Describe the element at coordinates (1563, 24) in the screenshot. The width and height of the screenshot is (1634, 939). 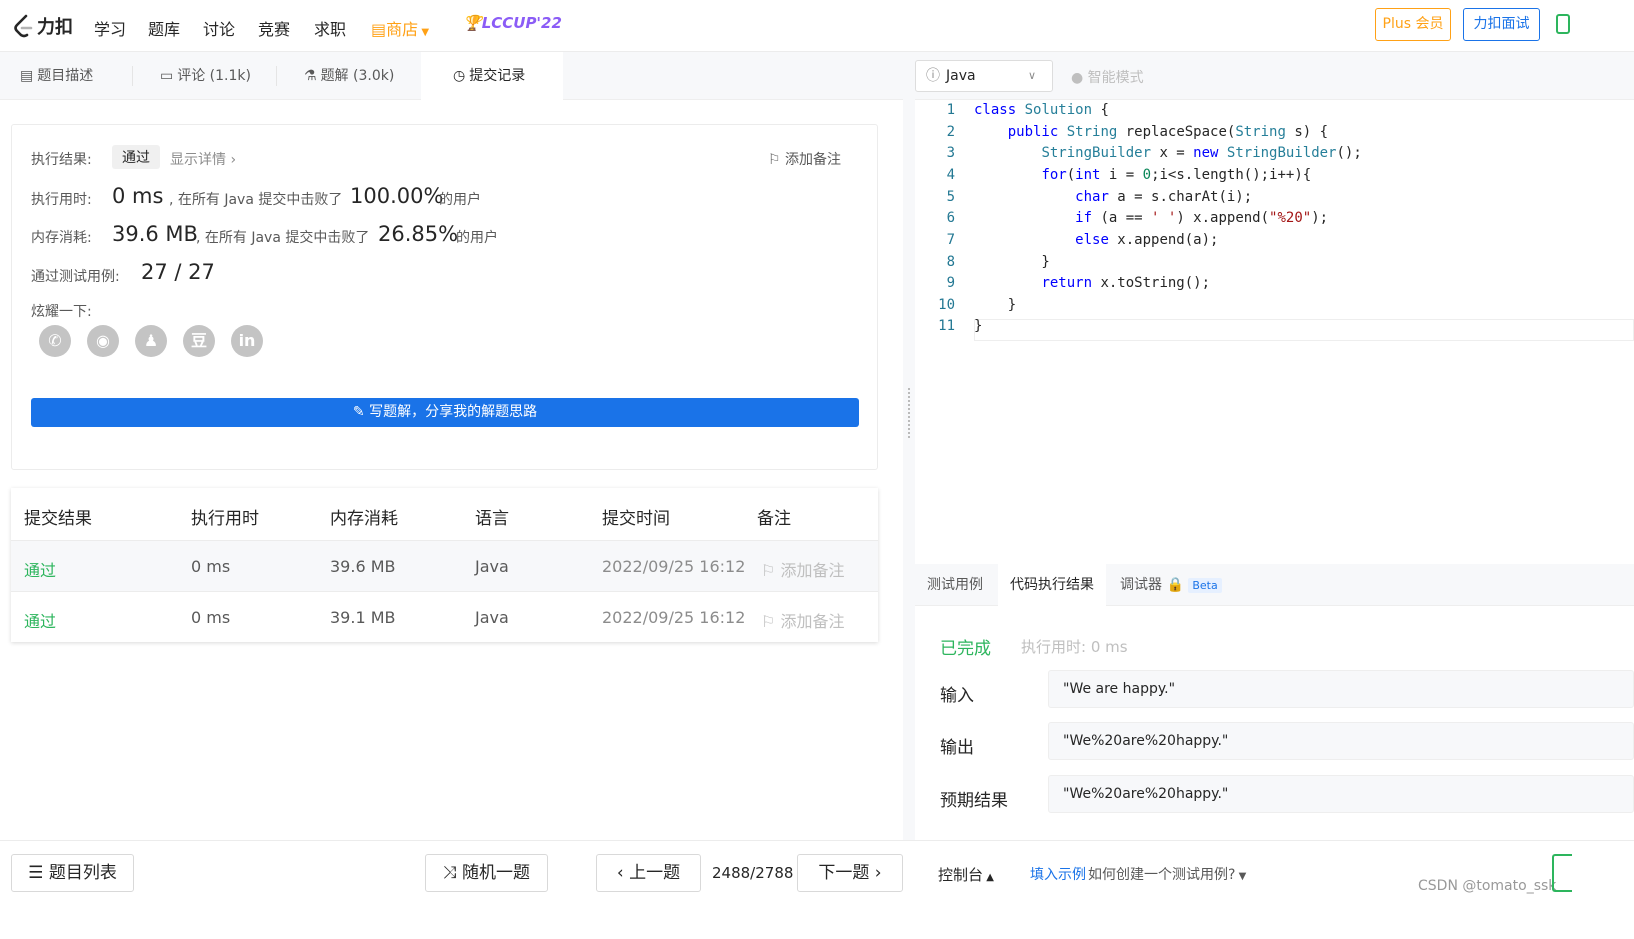
I see `device-icon` at that location.